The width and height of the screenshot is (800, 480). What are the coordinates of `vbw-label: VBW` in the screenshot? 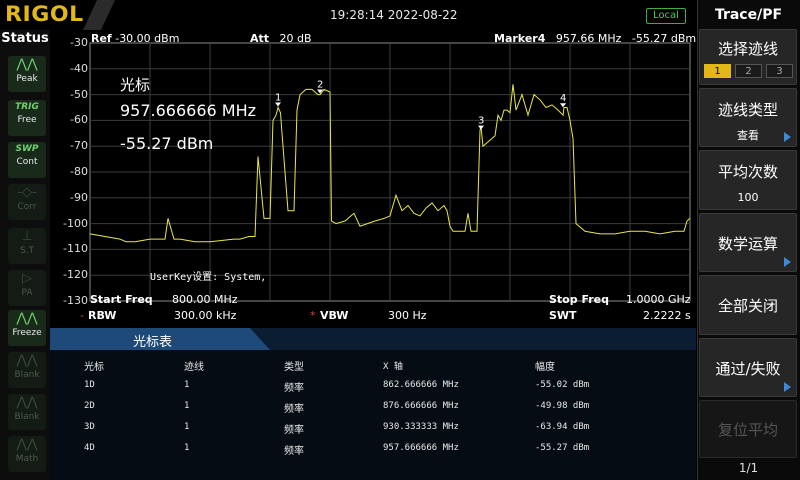 It's located at (334, 315).